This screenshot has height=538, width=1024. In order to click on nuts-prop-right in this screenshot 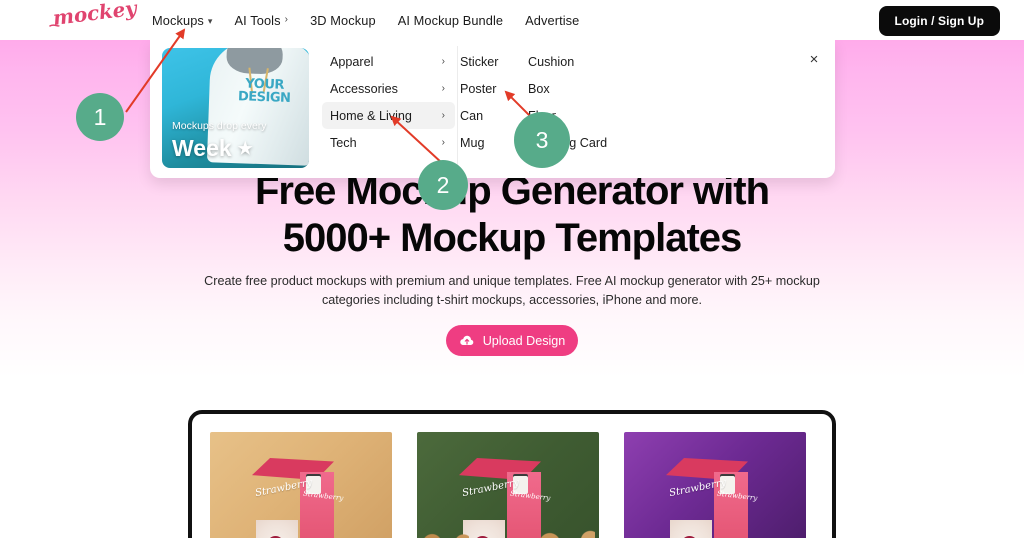, I will do `click(566, 528)`.